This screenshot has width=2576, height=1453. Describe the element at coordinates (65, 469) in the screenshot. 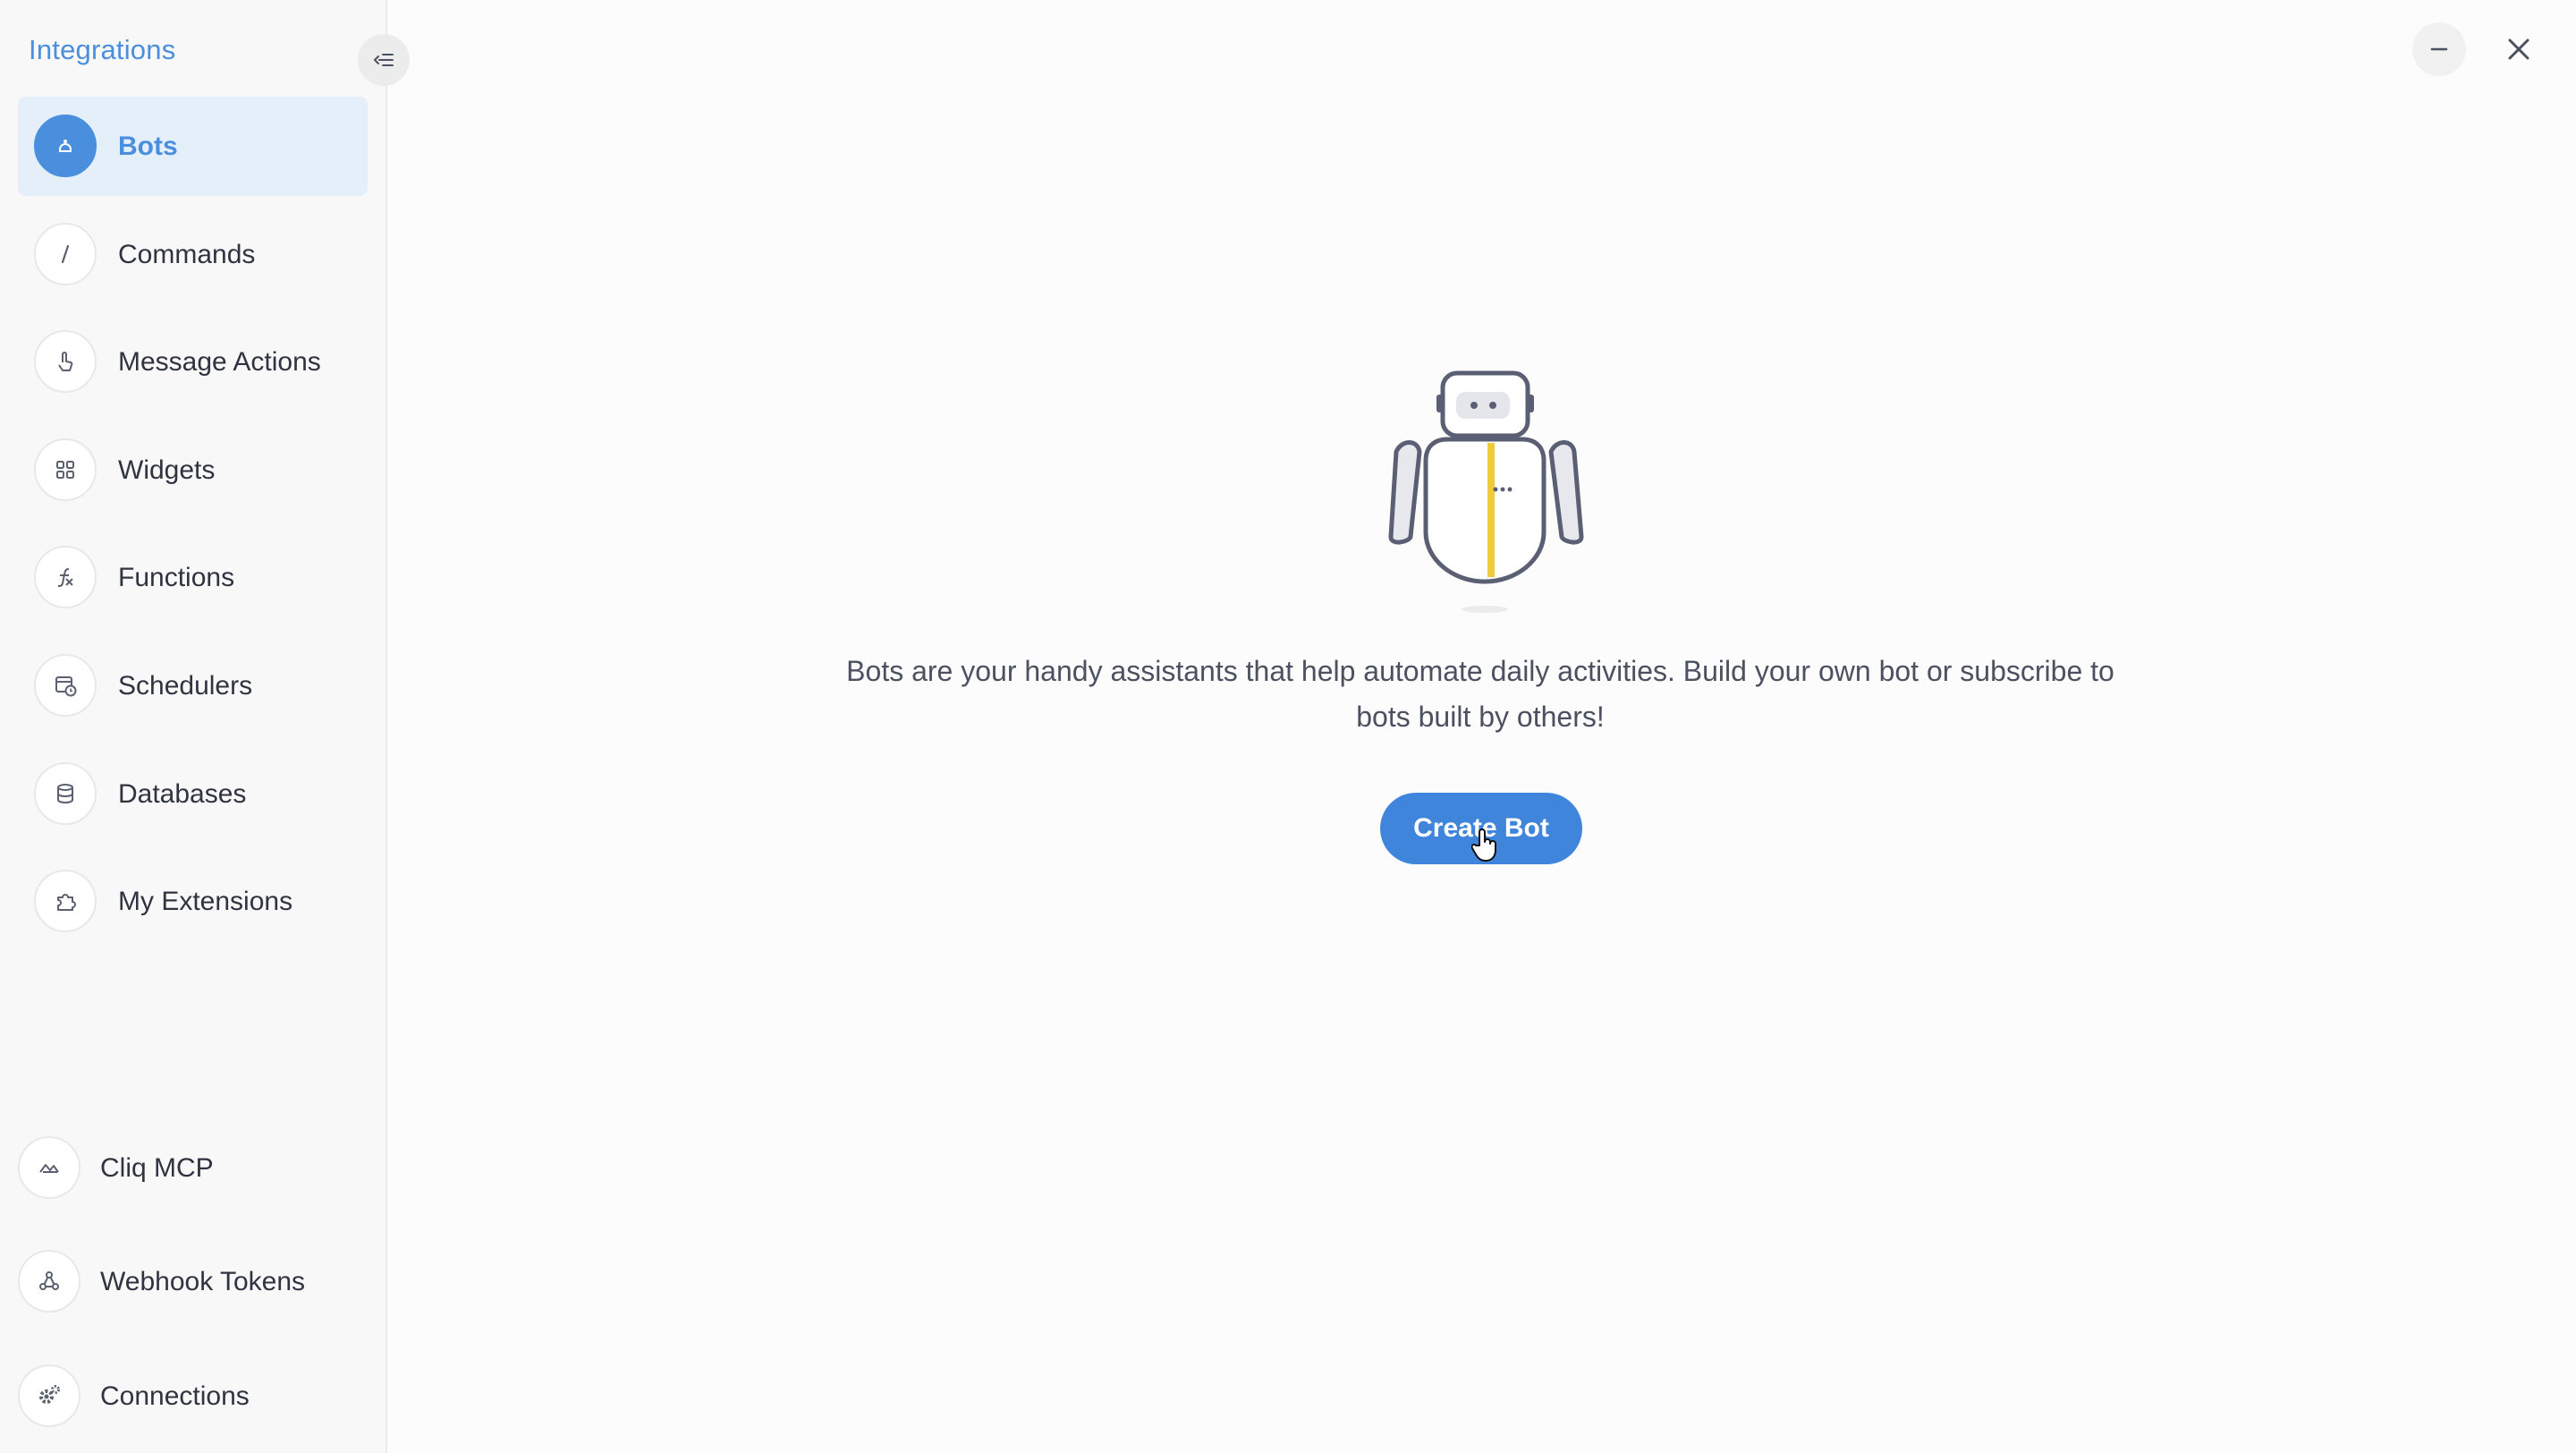

I see `grid-icon` at that location.